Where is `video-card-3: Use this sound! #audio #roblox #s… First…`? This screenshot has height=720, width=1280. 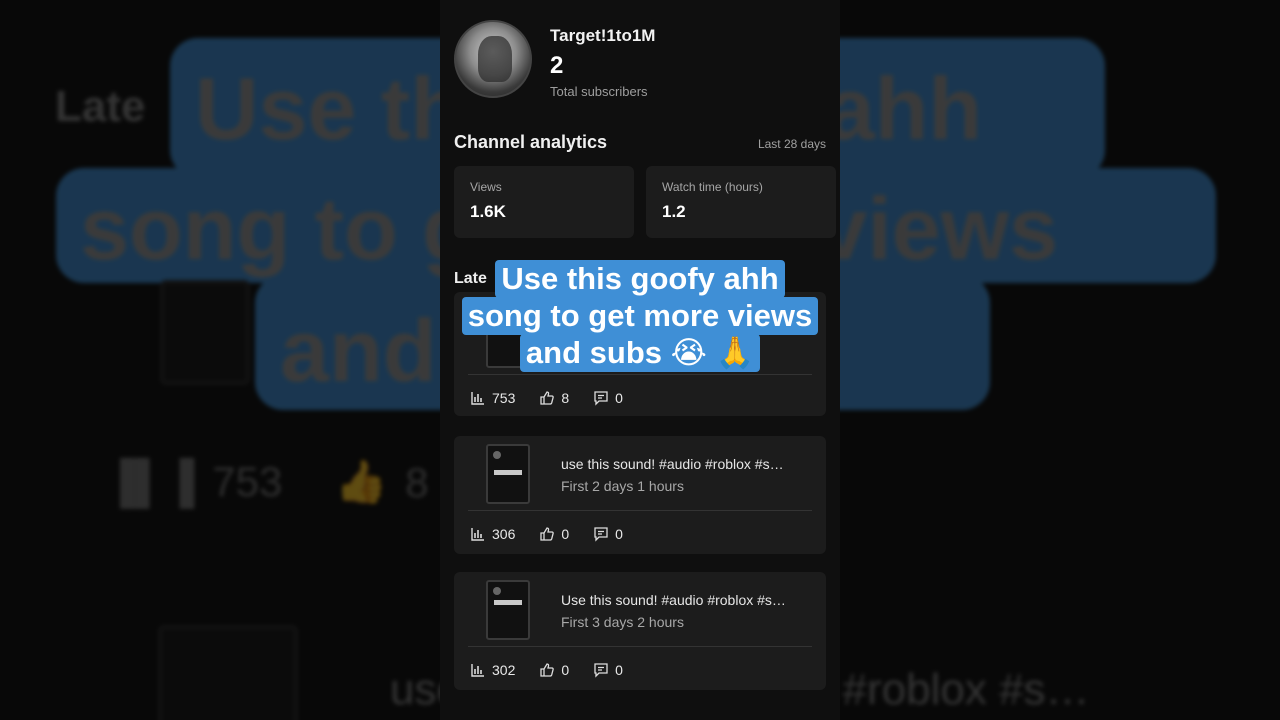 video-card-3: Use this sound! #audio #roblox #s… First… is located at coordinates (640, 631).